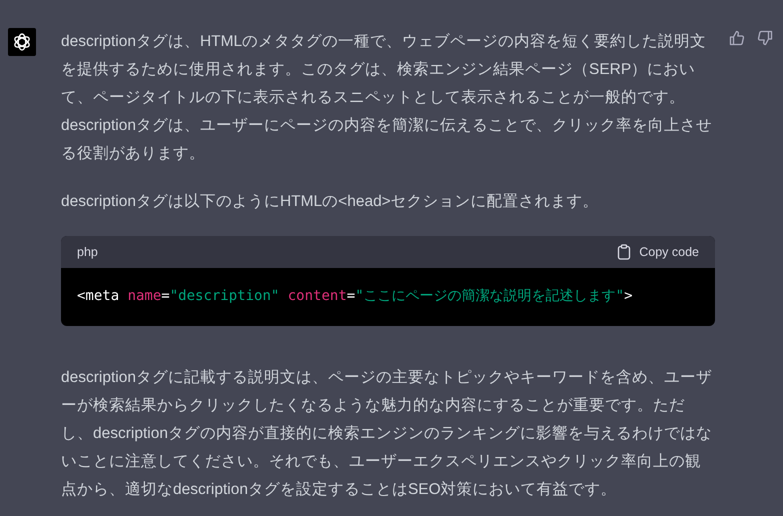  Describe the element at coordinates (624, 252) in the screenshot. I see `clipboard-icon` at that location.